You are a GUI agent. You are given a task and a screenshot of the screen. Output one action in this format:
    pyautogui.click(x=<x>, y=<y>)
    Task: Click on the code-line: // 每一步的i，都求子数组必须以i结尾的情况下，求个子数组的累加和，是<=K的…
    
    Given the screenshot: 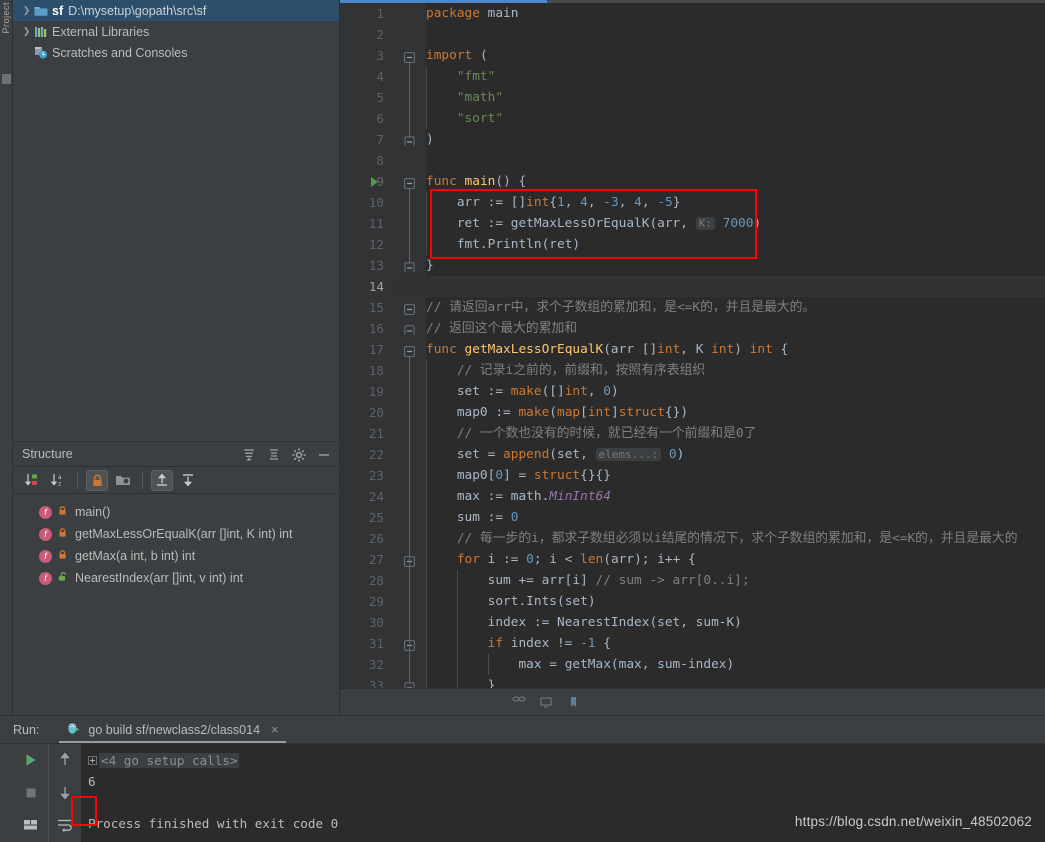 What is the action you would take?
    pyautogui.click(x=735, y=538)
    